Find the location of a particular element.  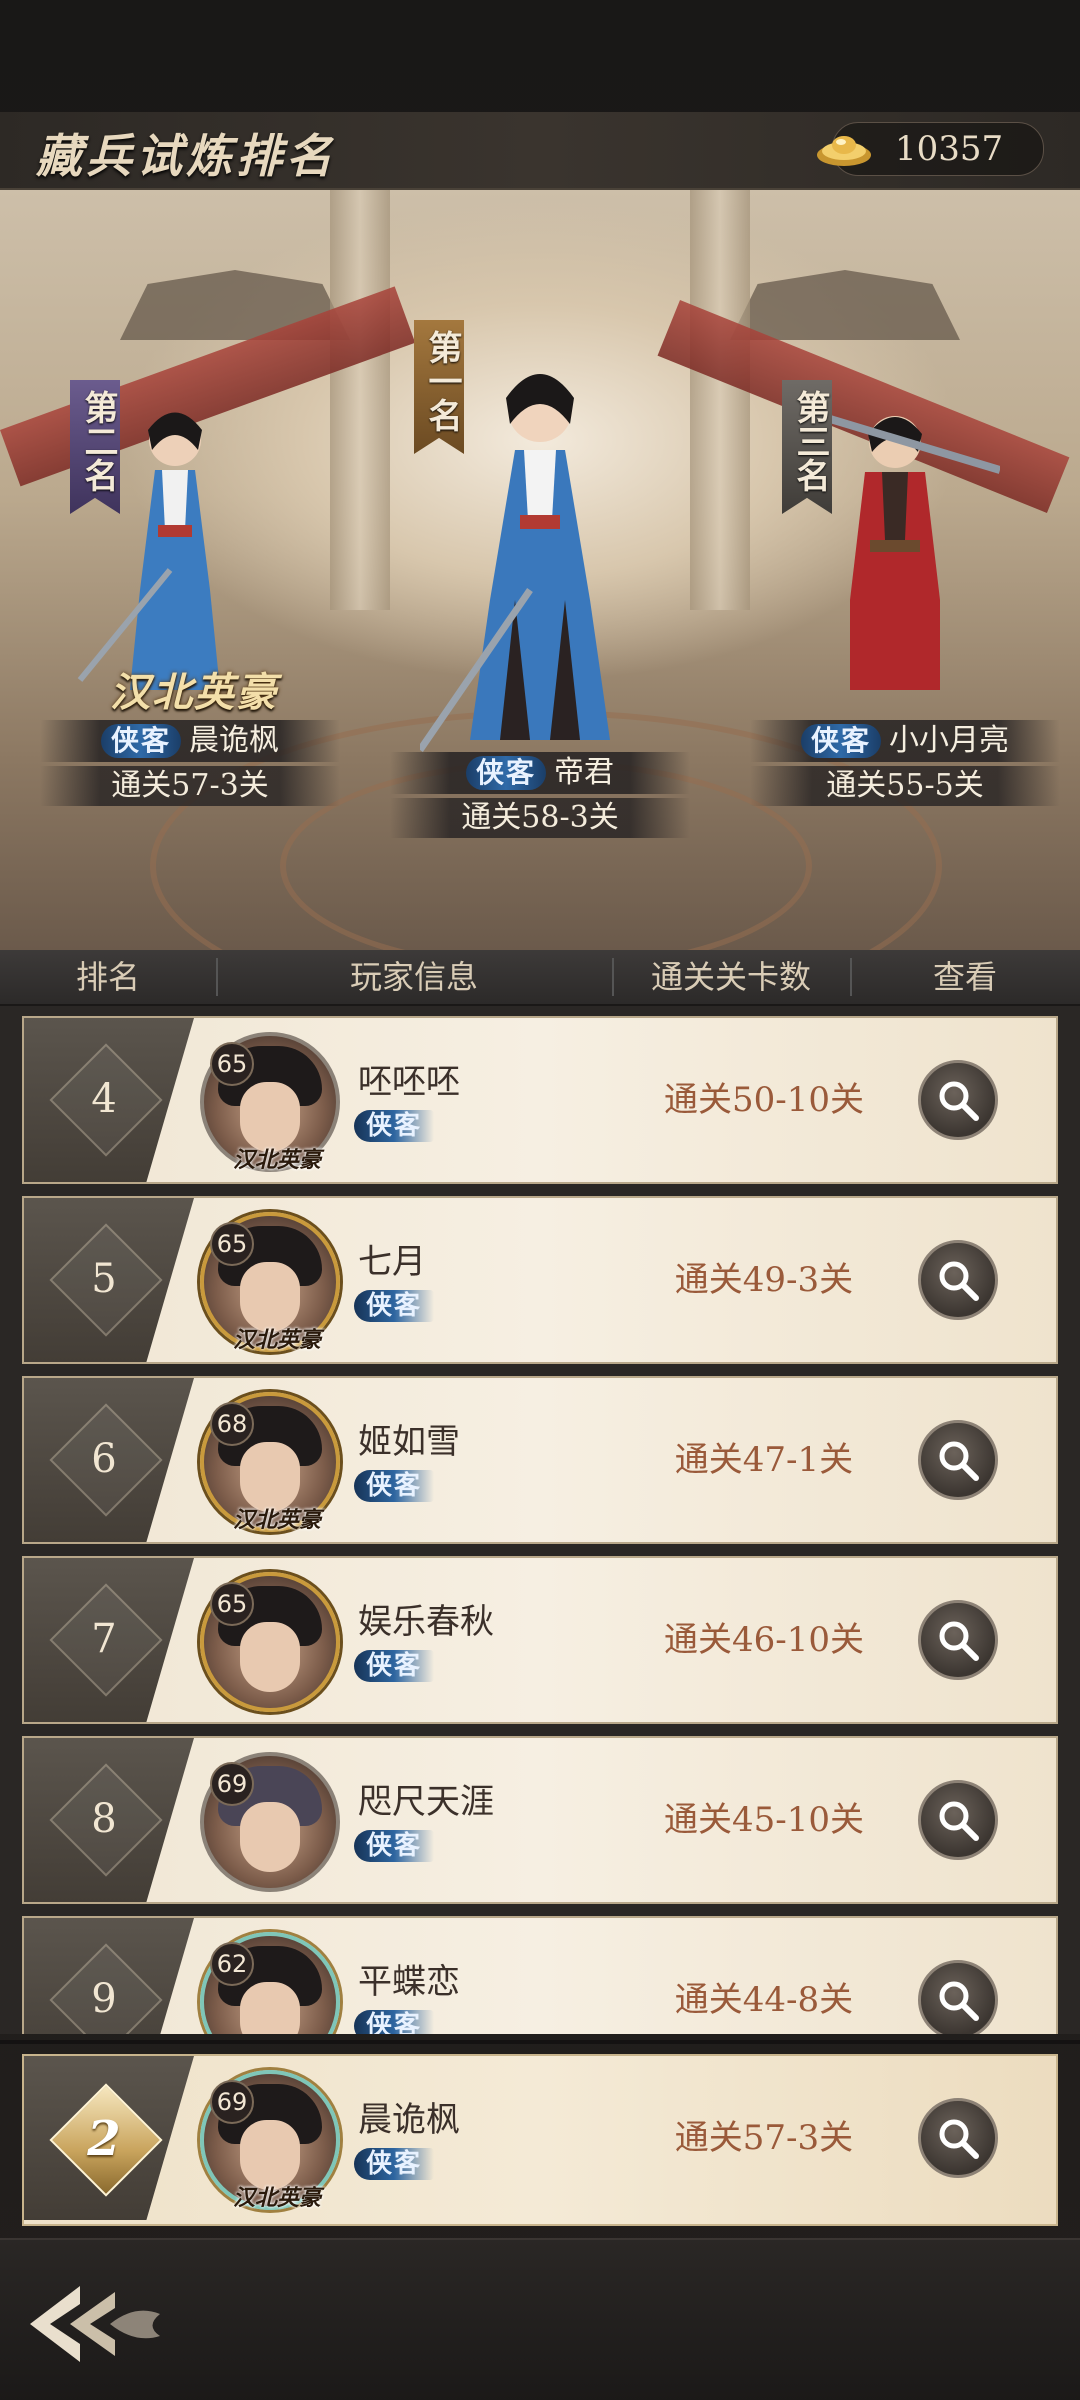

rank-number: 2 is located at coordinates (104, 2139).